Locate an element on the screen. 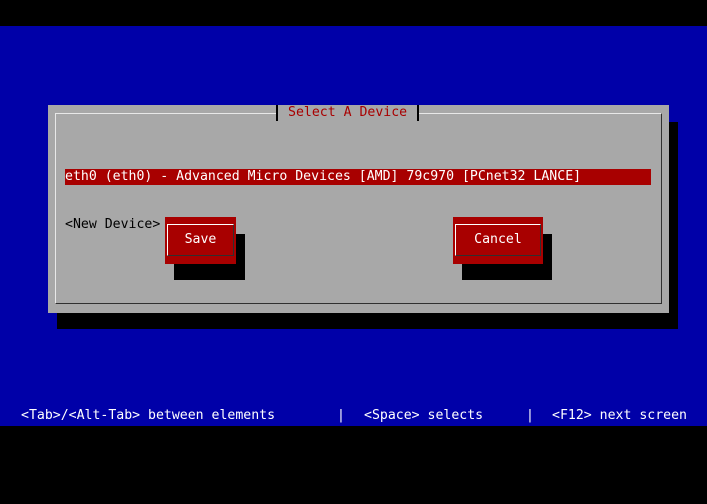  save-button-label: Save is located at coordinates (200, 240).